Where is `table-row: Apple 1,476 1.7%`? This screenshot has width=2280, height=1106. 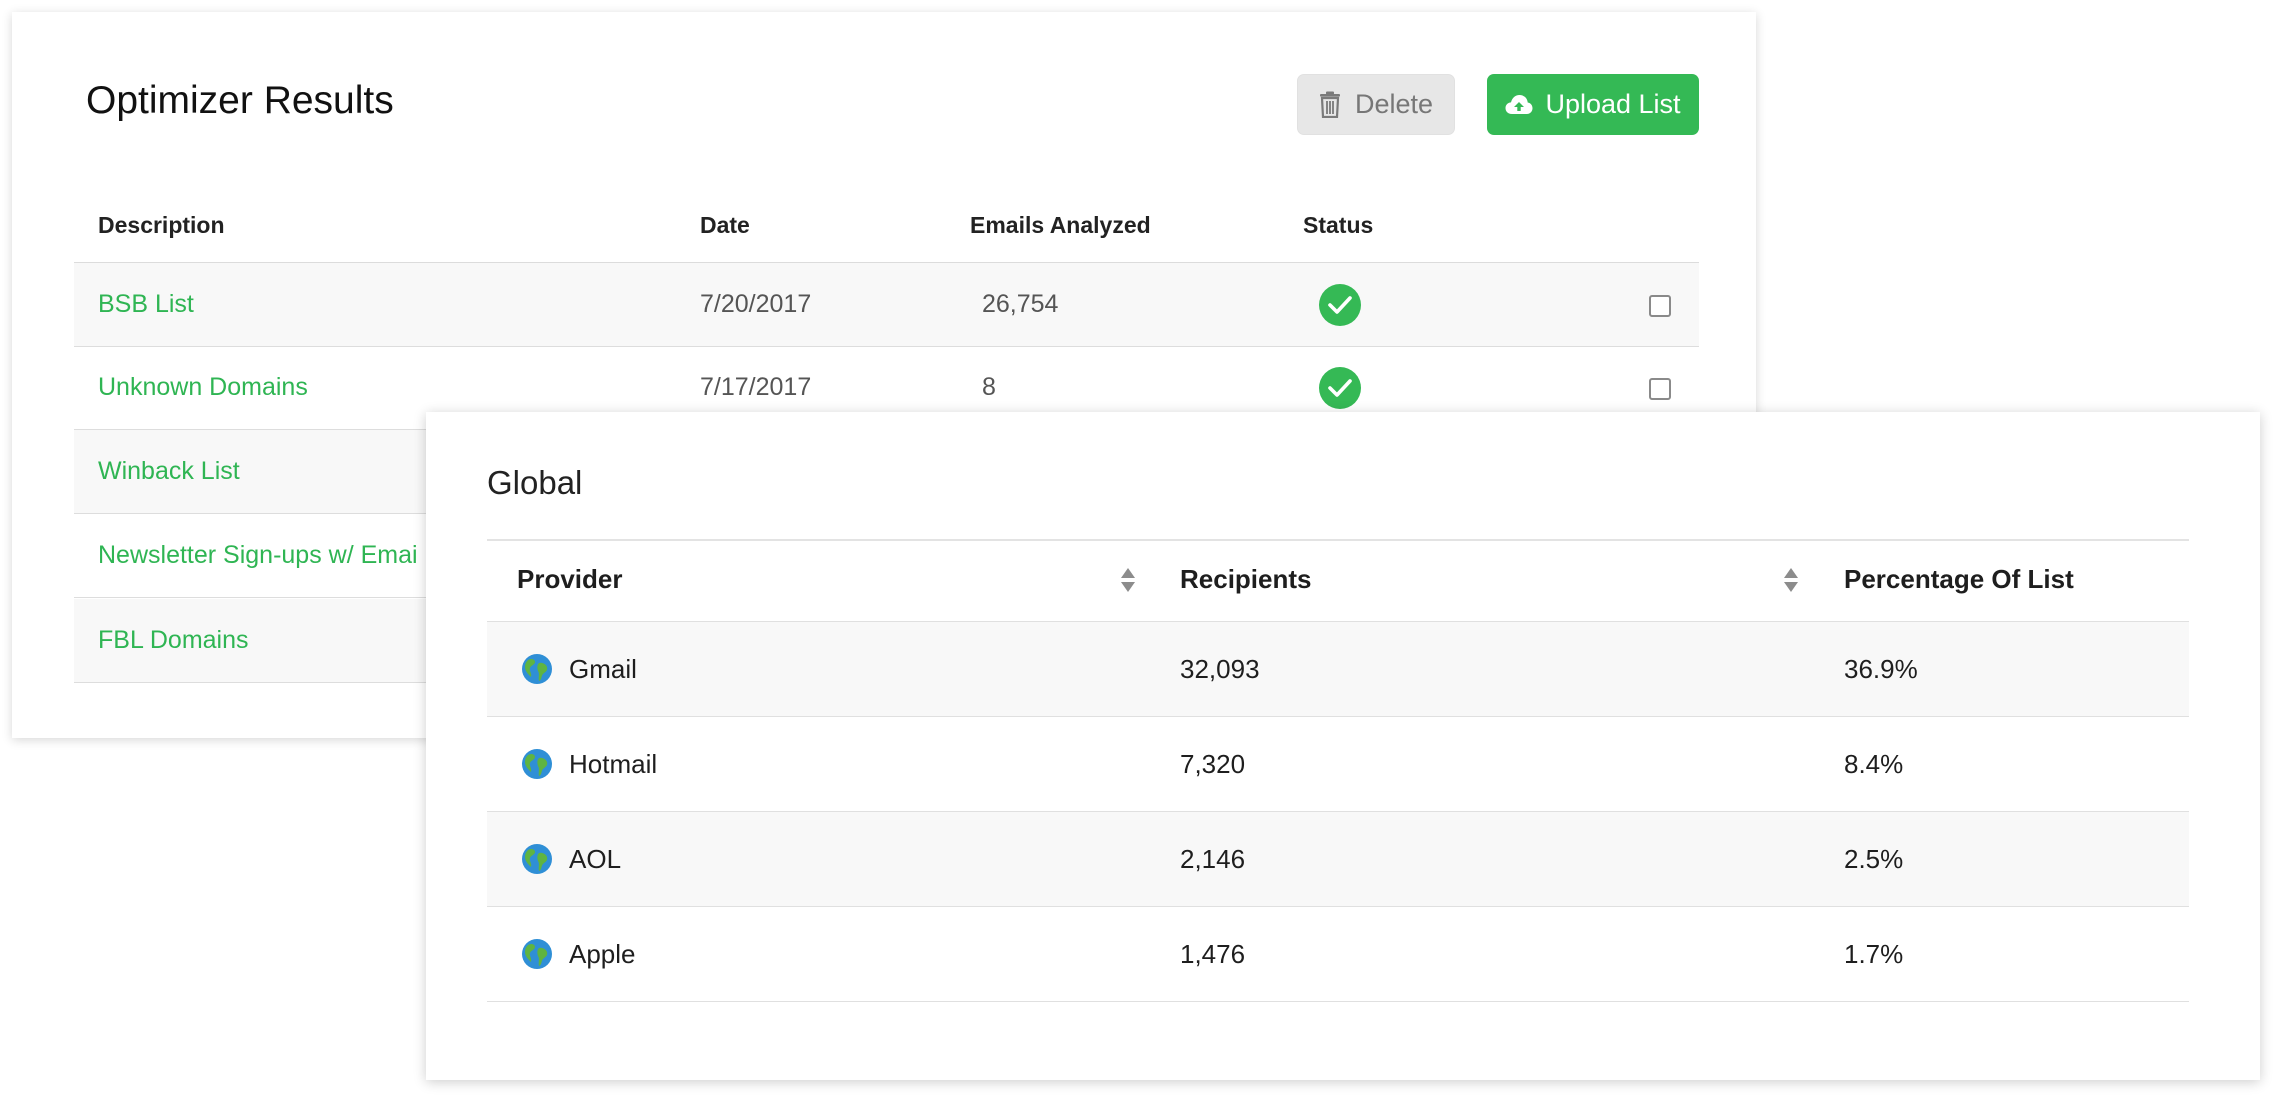
table-row: Apple 1,476 1.7% is located at coordinates (1338, 954).